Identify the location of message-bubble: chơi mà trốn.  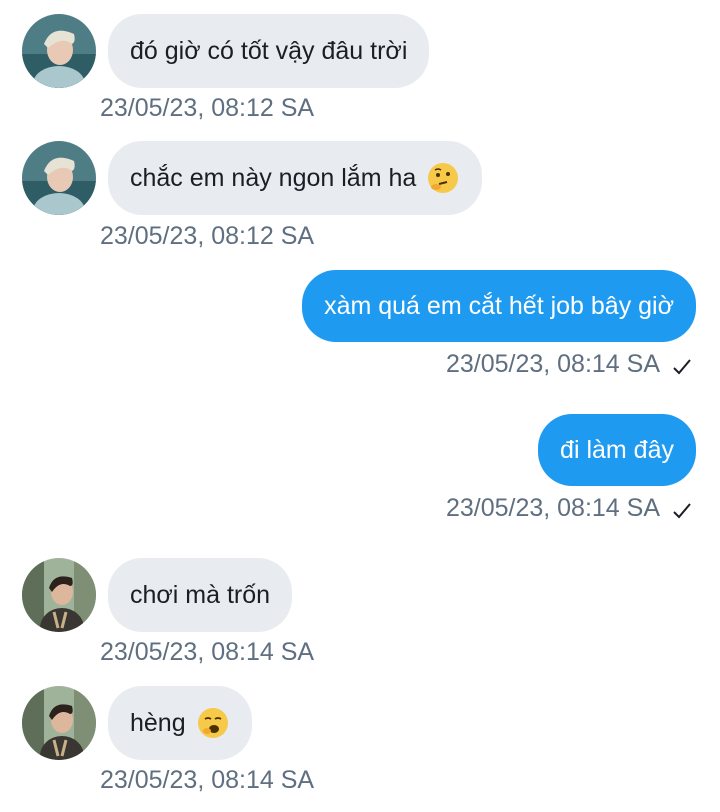
(200, 595).